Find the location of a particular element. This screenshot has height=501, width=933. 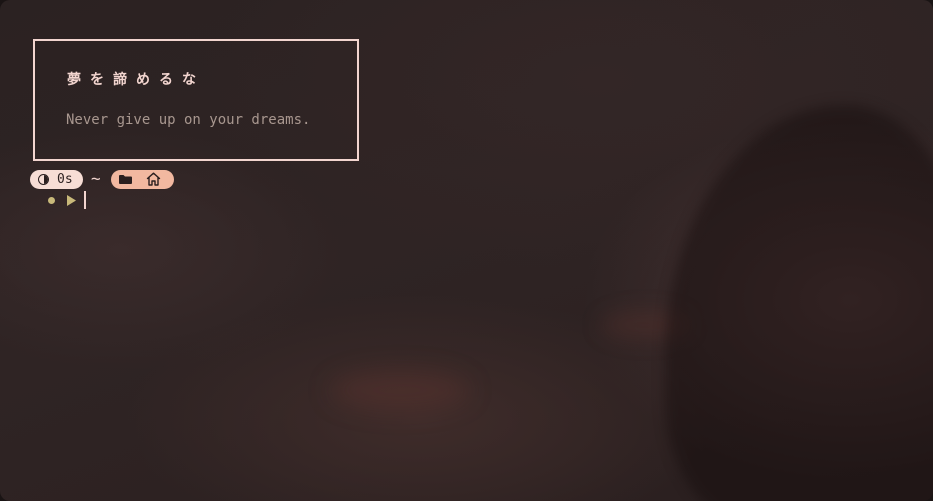

background-glow is located at coordinates (400, 390).